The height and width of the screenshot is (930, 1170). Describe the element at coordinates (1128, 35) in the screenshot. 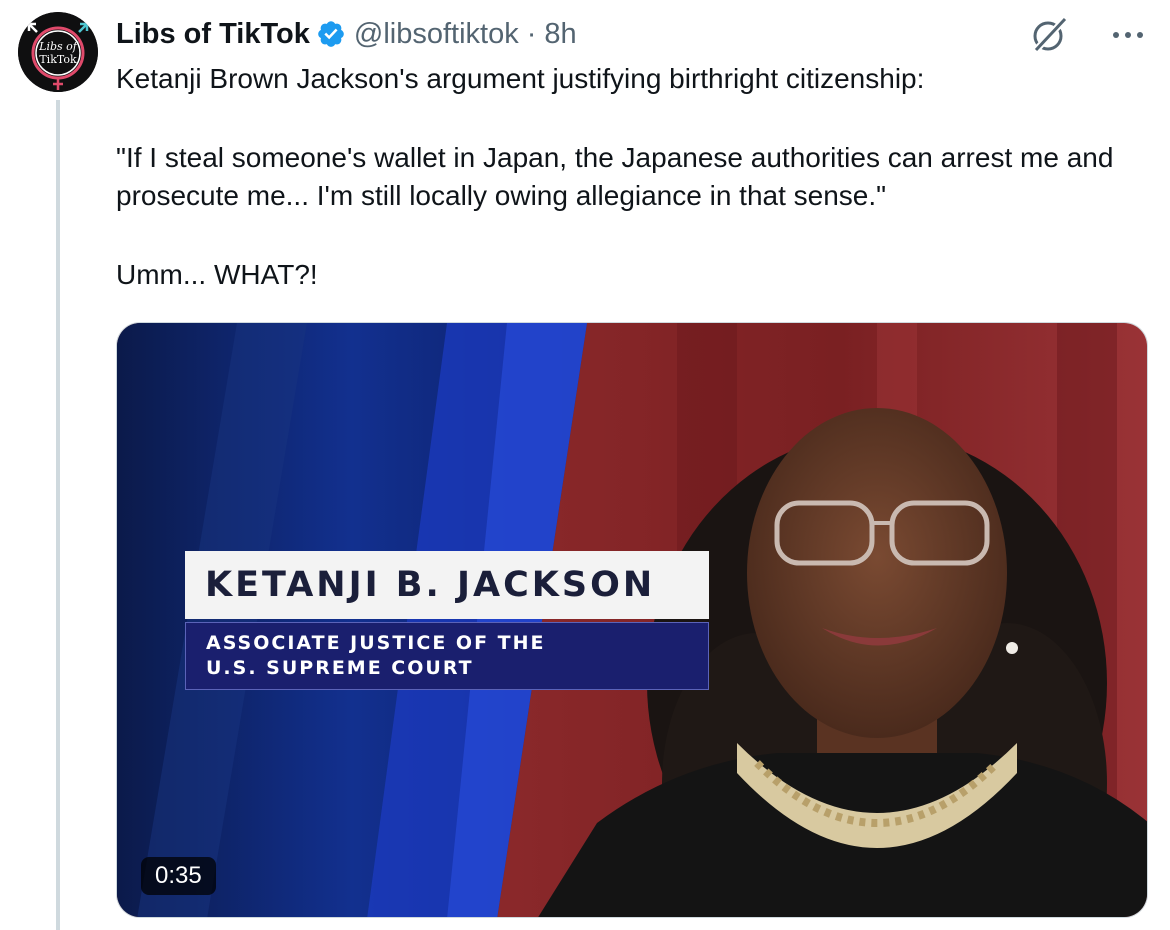

I see `more-icon` at that location.